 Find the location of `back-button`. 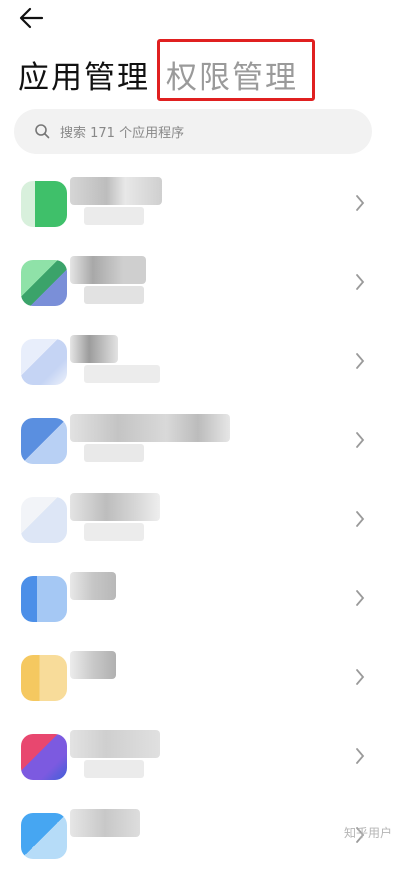

back-button is located at coordinates (32, 18).